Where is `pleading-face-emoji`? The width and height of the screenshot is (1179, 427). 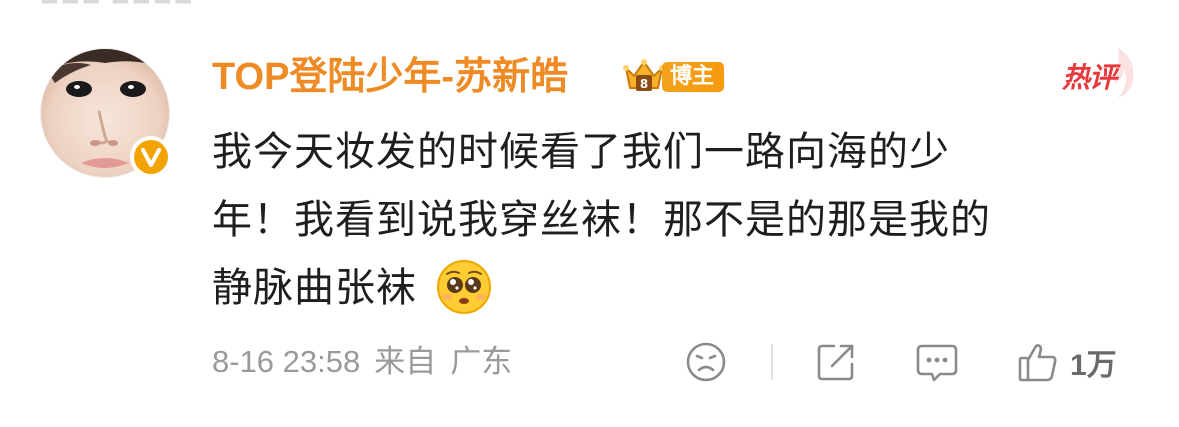 pleading-face-emoji is located at coordinates (463, 287).